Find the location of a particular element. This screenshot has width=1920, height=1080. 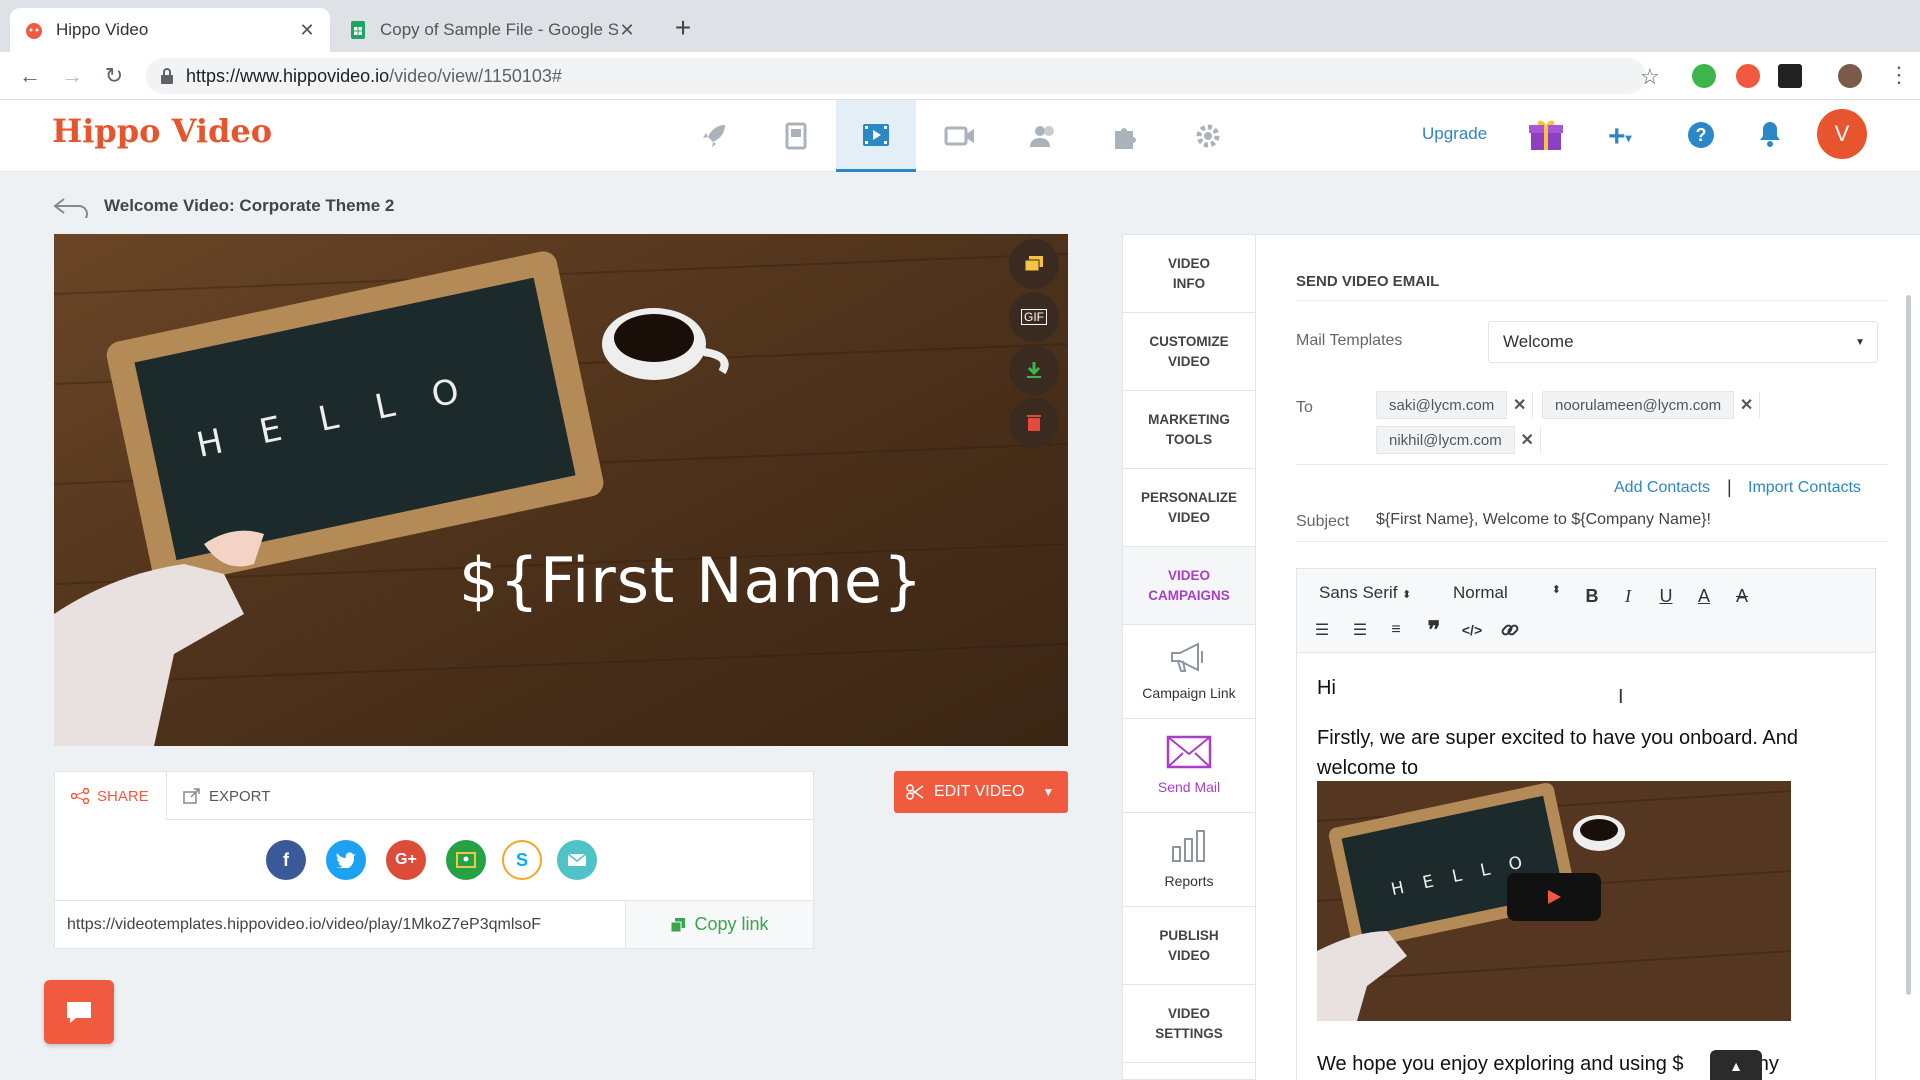

menu-video-info: VIDEO INFO is located at coordinates (1189, 274).